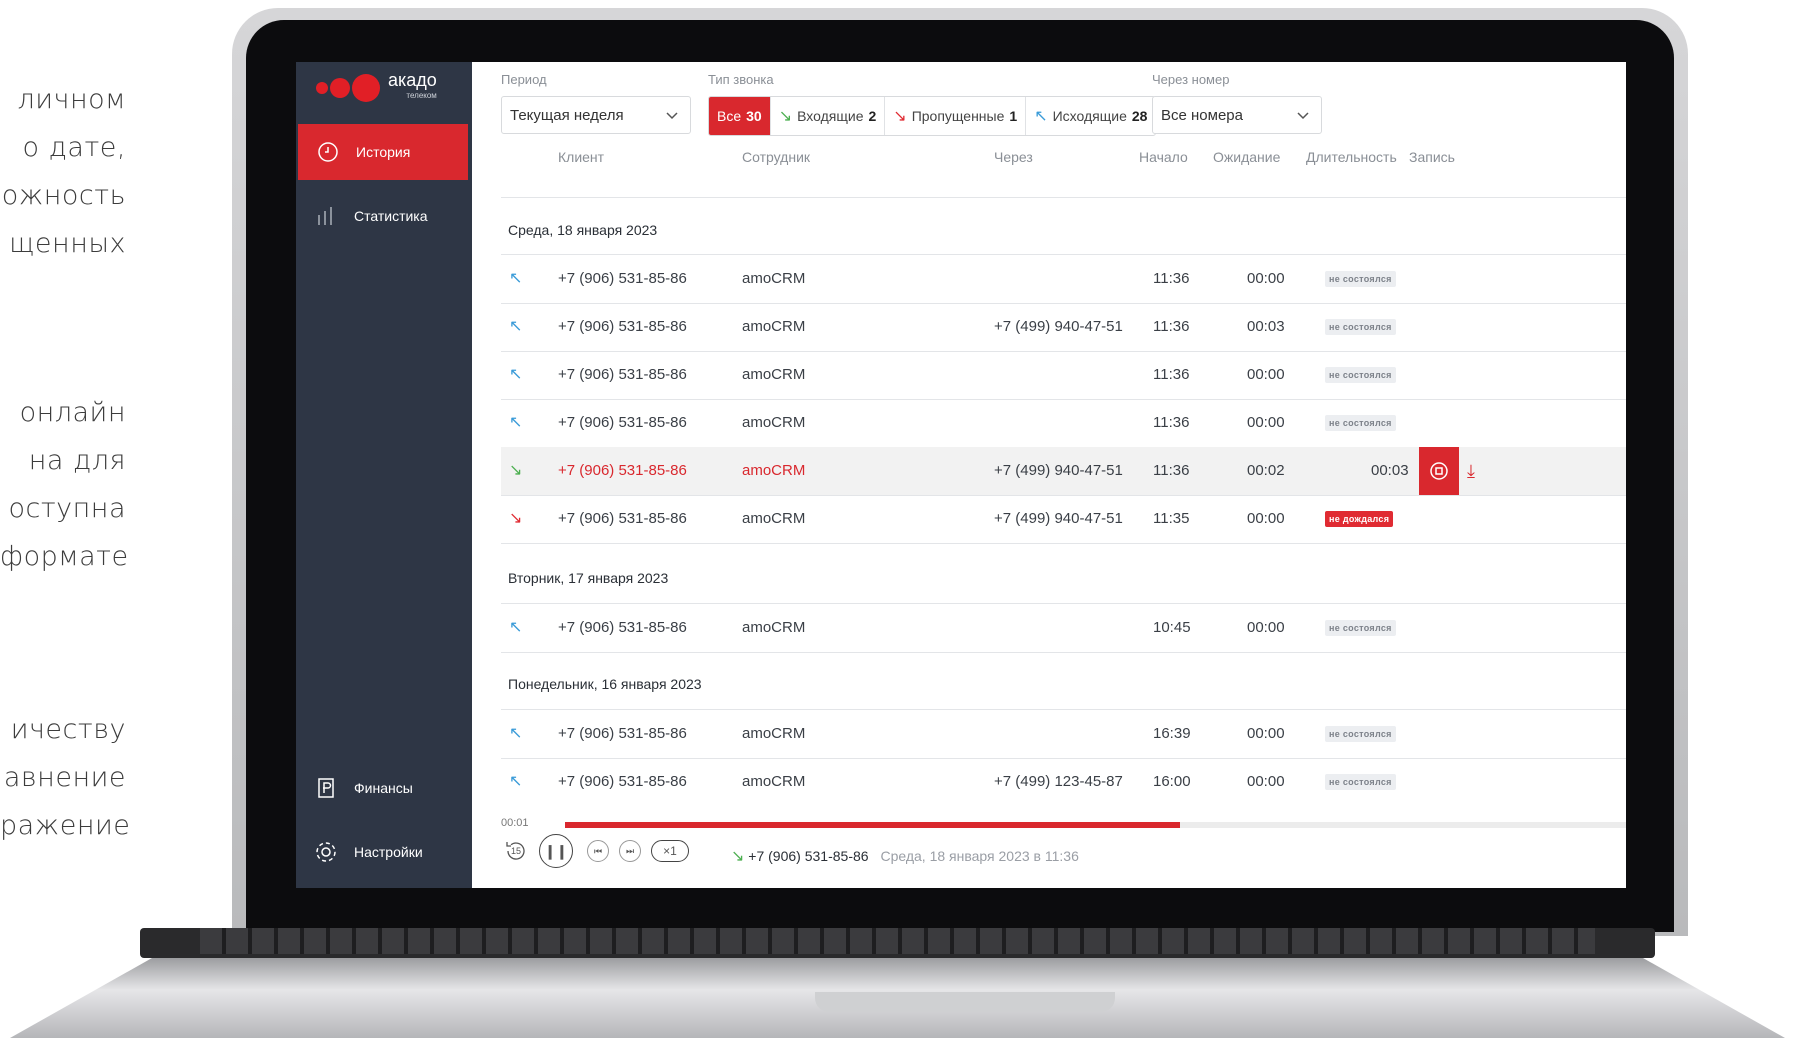 This screenshot has height=1063, width=1795. I want to click on sidebar-item-settings: Настройки, so click(384, 852).